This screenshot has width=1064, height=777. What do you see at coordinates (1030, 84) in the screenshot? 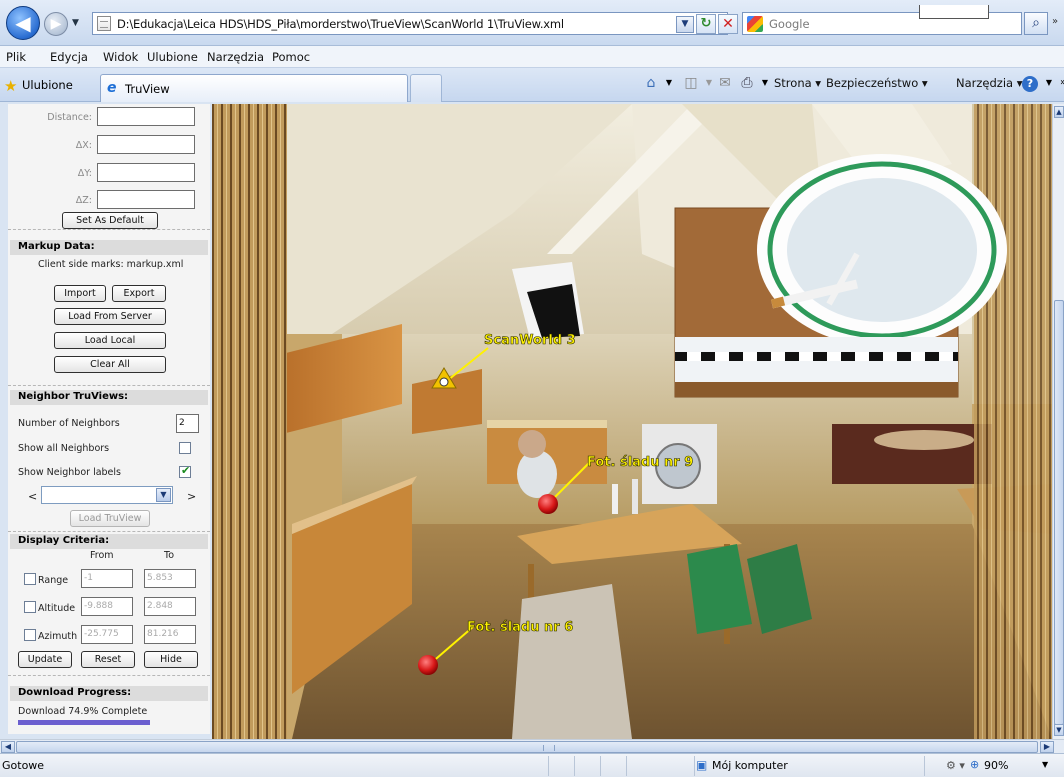
I see `help-icon: ?` at bounding box center [1030, 84].